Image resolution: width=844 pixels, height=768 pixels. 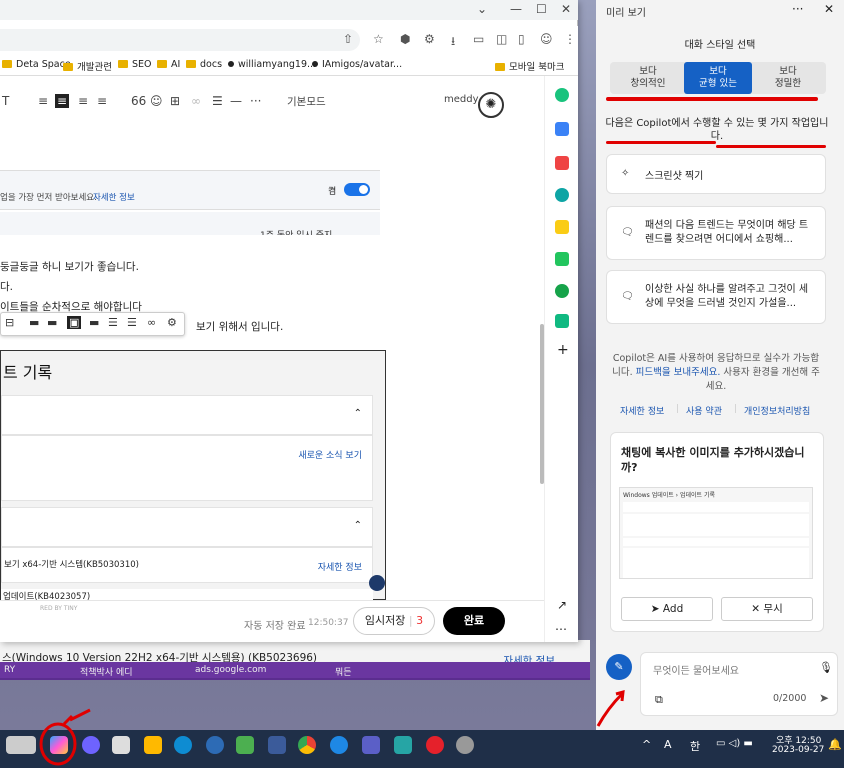 I want to click on tab-search-icon: ⌄, so click(x=482, y=9).